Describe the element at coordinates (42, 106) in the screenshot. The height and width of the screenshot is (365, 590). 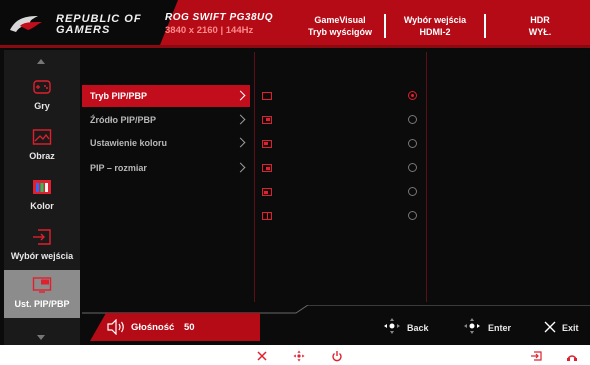
I see `sidebar-item-label: Gry` at that location.